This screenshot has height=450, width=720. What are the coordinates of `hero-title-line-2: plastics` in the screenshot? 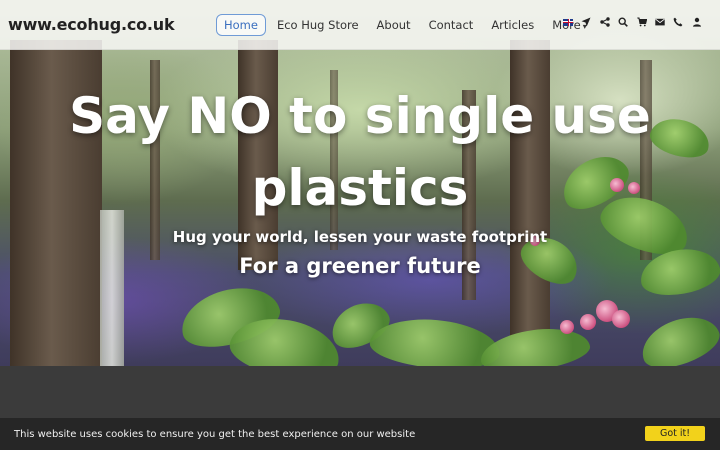 It's located at (360, 188).